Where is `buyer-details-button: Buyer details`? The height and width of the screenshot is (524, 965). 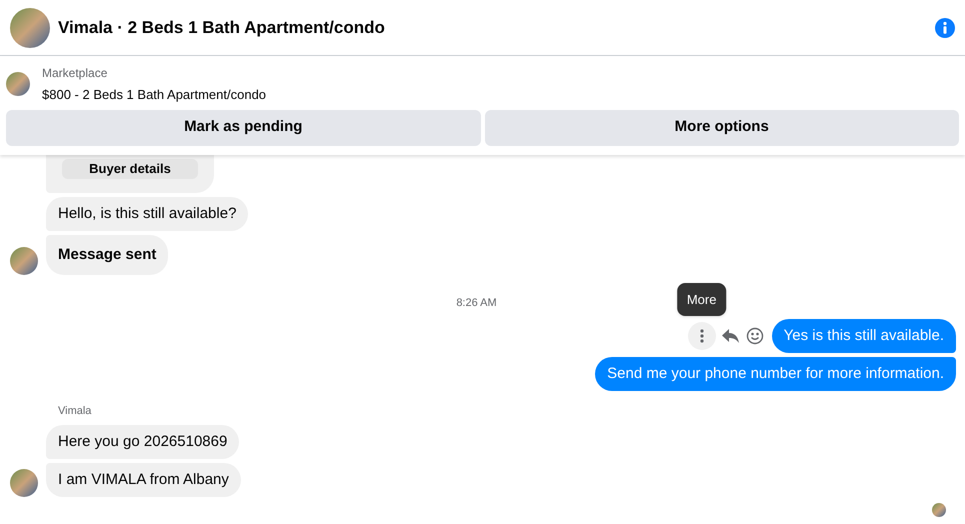 buyer-details-button: Buyer details is located at coordinates (130, 168).